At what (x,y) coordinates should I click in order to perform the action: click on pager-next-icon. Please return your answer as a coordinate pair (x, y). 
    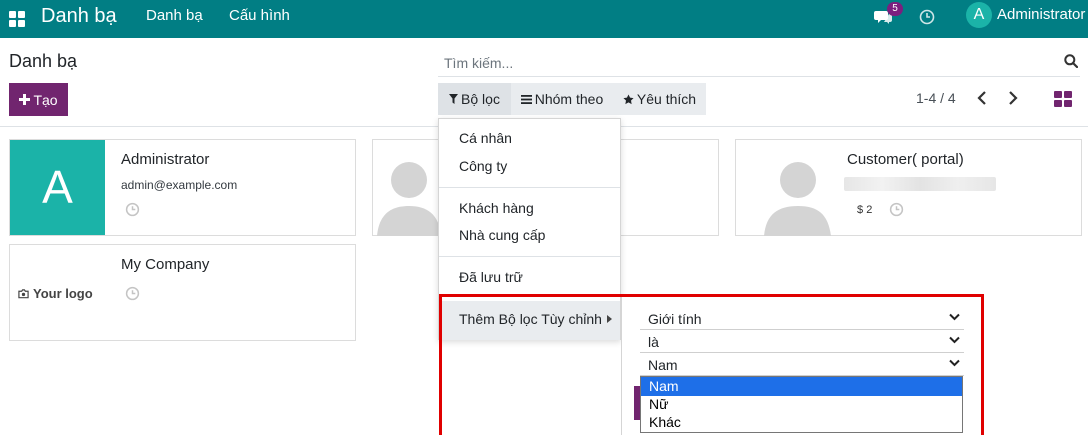
    Looking at the image, I should click on (1012, 98).